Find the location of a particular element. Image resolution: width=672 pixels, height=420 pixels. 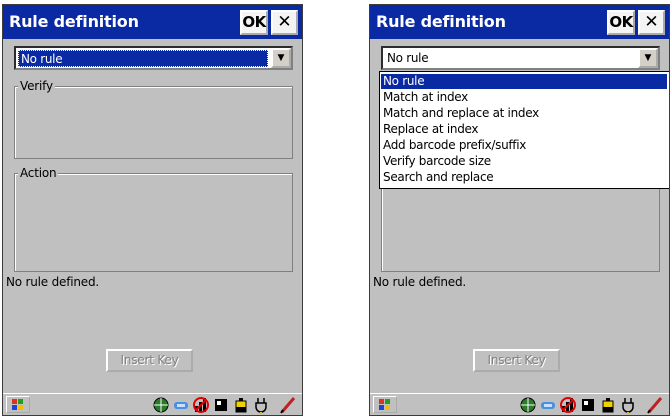

dropdown-option-no-rule: No rule is located at coordinates (524, 81).